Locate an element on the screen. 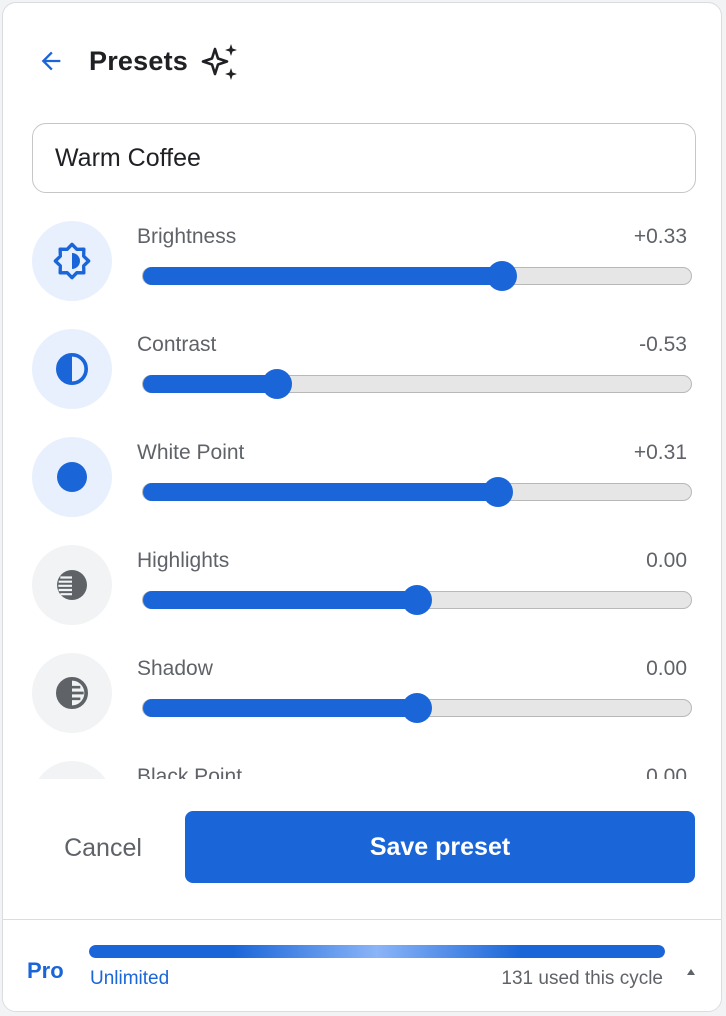 The width and height of the screenshot is (726, 1016). usage-count: 131 used this cycle is located at coordinates (582, 978).